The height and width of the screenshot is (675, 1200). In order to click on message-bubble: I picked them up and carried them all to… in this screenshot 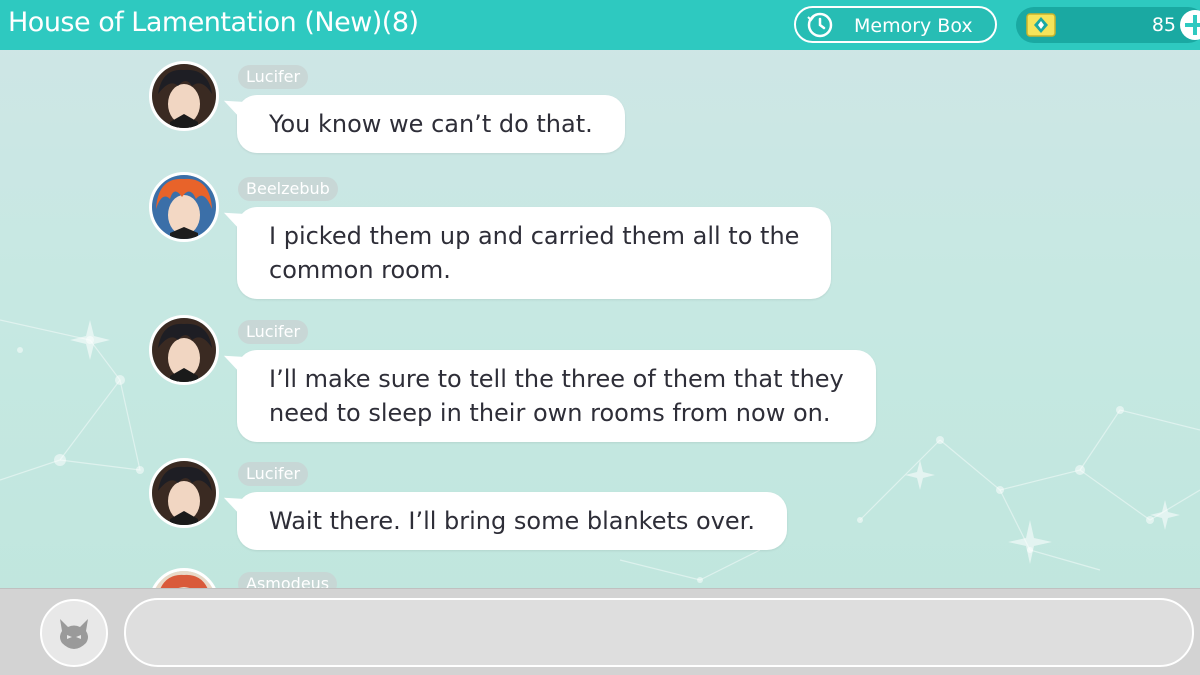, I will do `click(534, 253)`.